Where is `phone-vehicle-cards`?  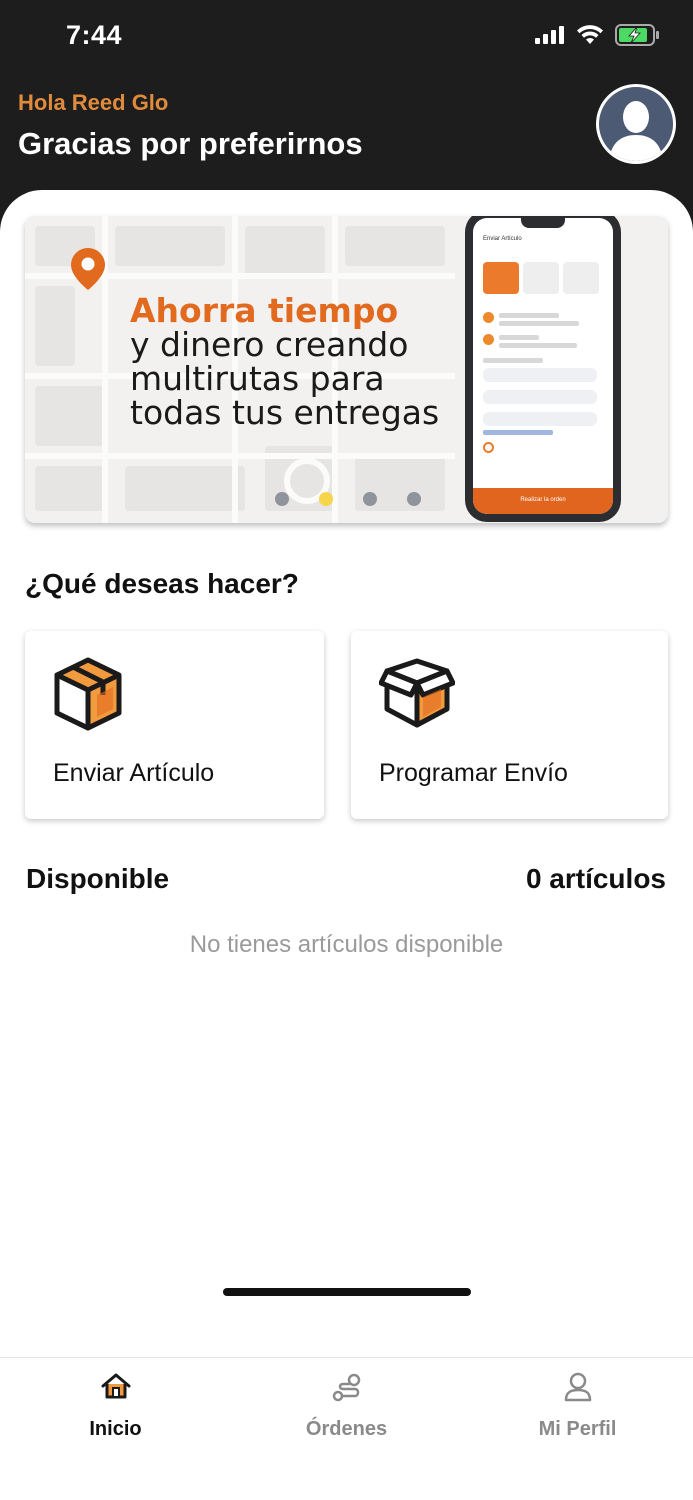
phone-vehicle-cards is located at coordinates (541, 278).